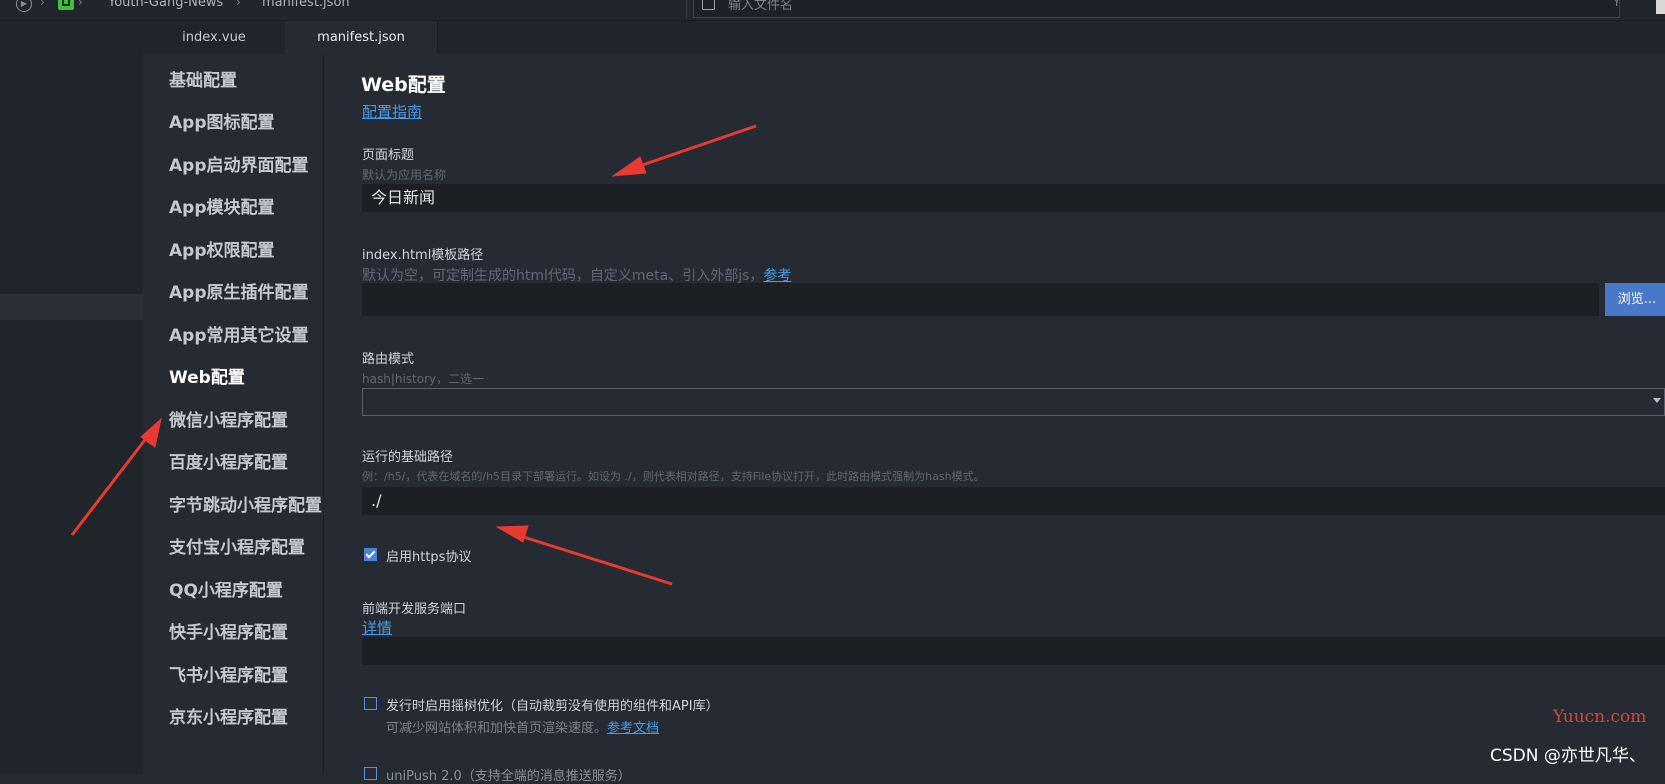 The width and height of the screenshot is (1665, 784). What do you see at coordinates (239, 290) in the screenshot?
I see `nav-item-app-native-plugins: App原生插件配置` at bounding box center [239, 290].